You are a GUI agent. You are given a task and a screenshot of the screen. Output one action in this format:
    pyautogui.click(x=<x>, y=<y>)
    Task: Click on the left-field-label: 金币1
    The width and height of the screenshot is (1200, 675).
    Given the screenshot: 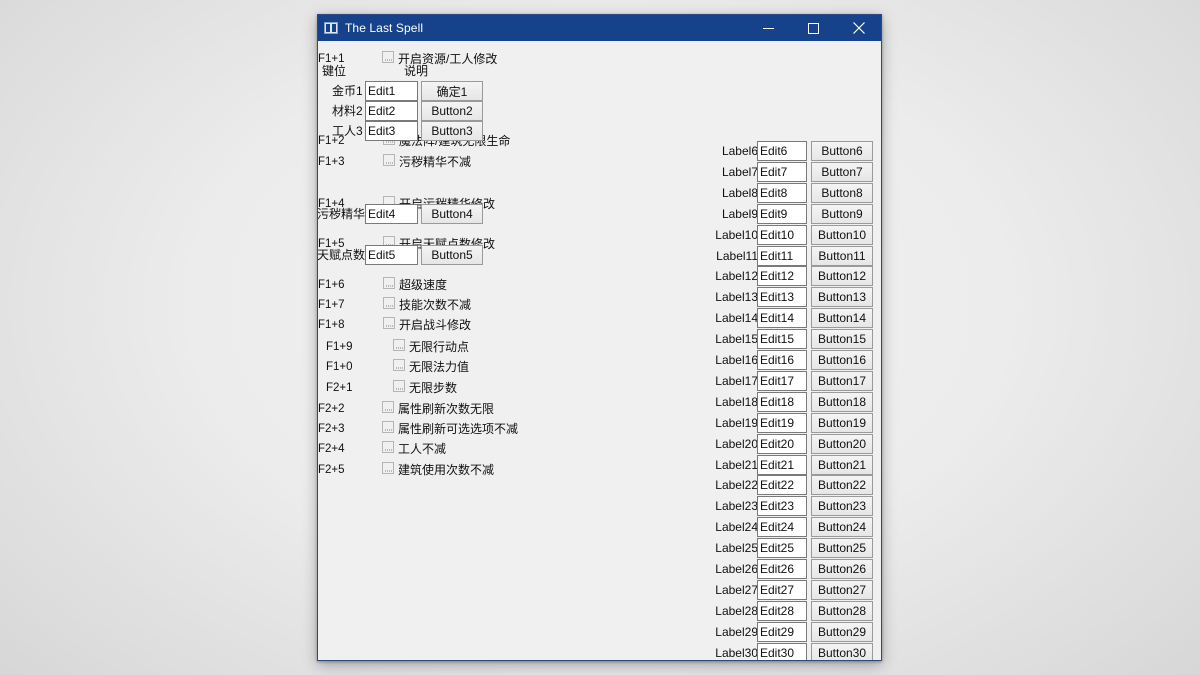 What is the action you would take?
    pyautogui.click(x=347, y=91)
    